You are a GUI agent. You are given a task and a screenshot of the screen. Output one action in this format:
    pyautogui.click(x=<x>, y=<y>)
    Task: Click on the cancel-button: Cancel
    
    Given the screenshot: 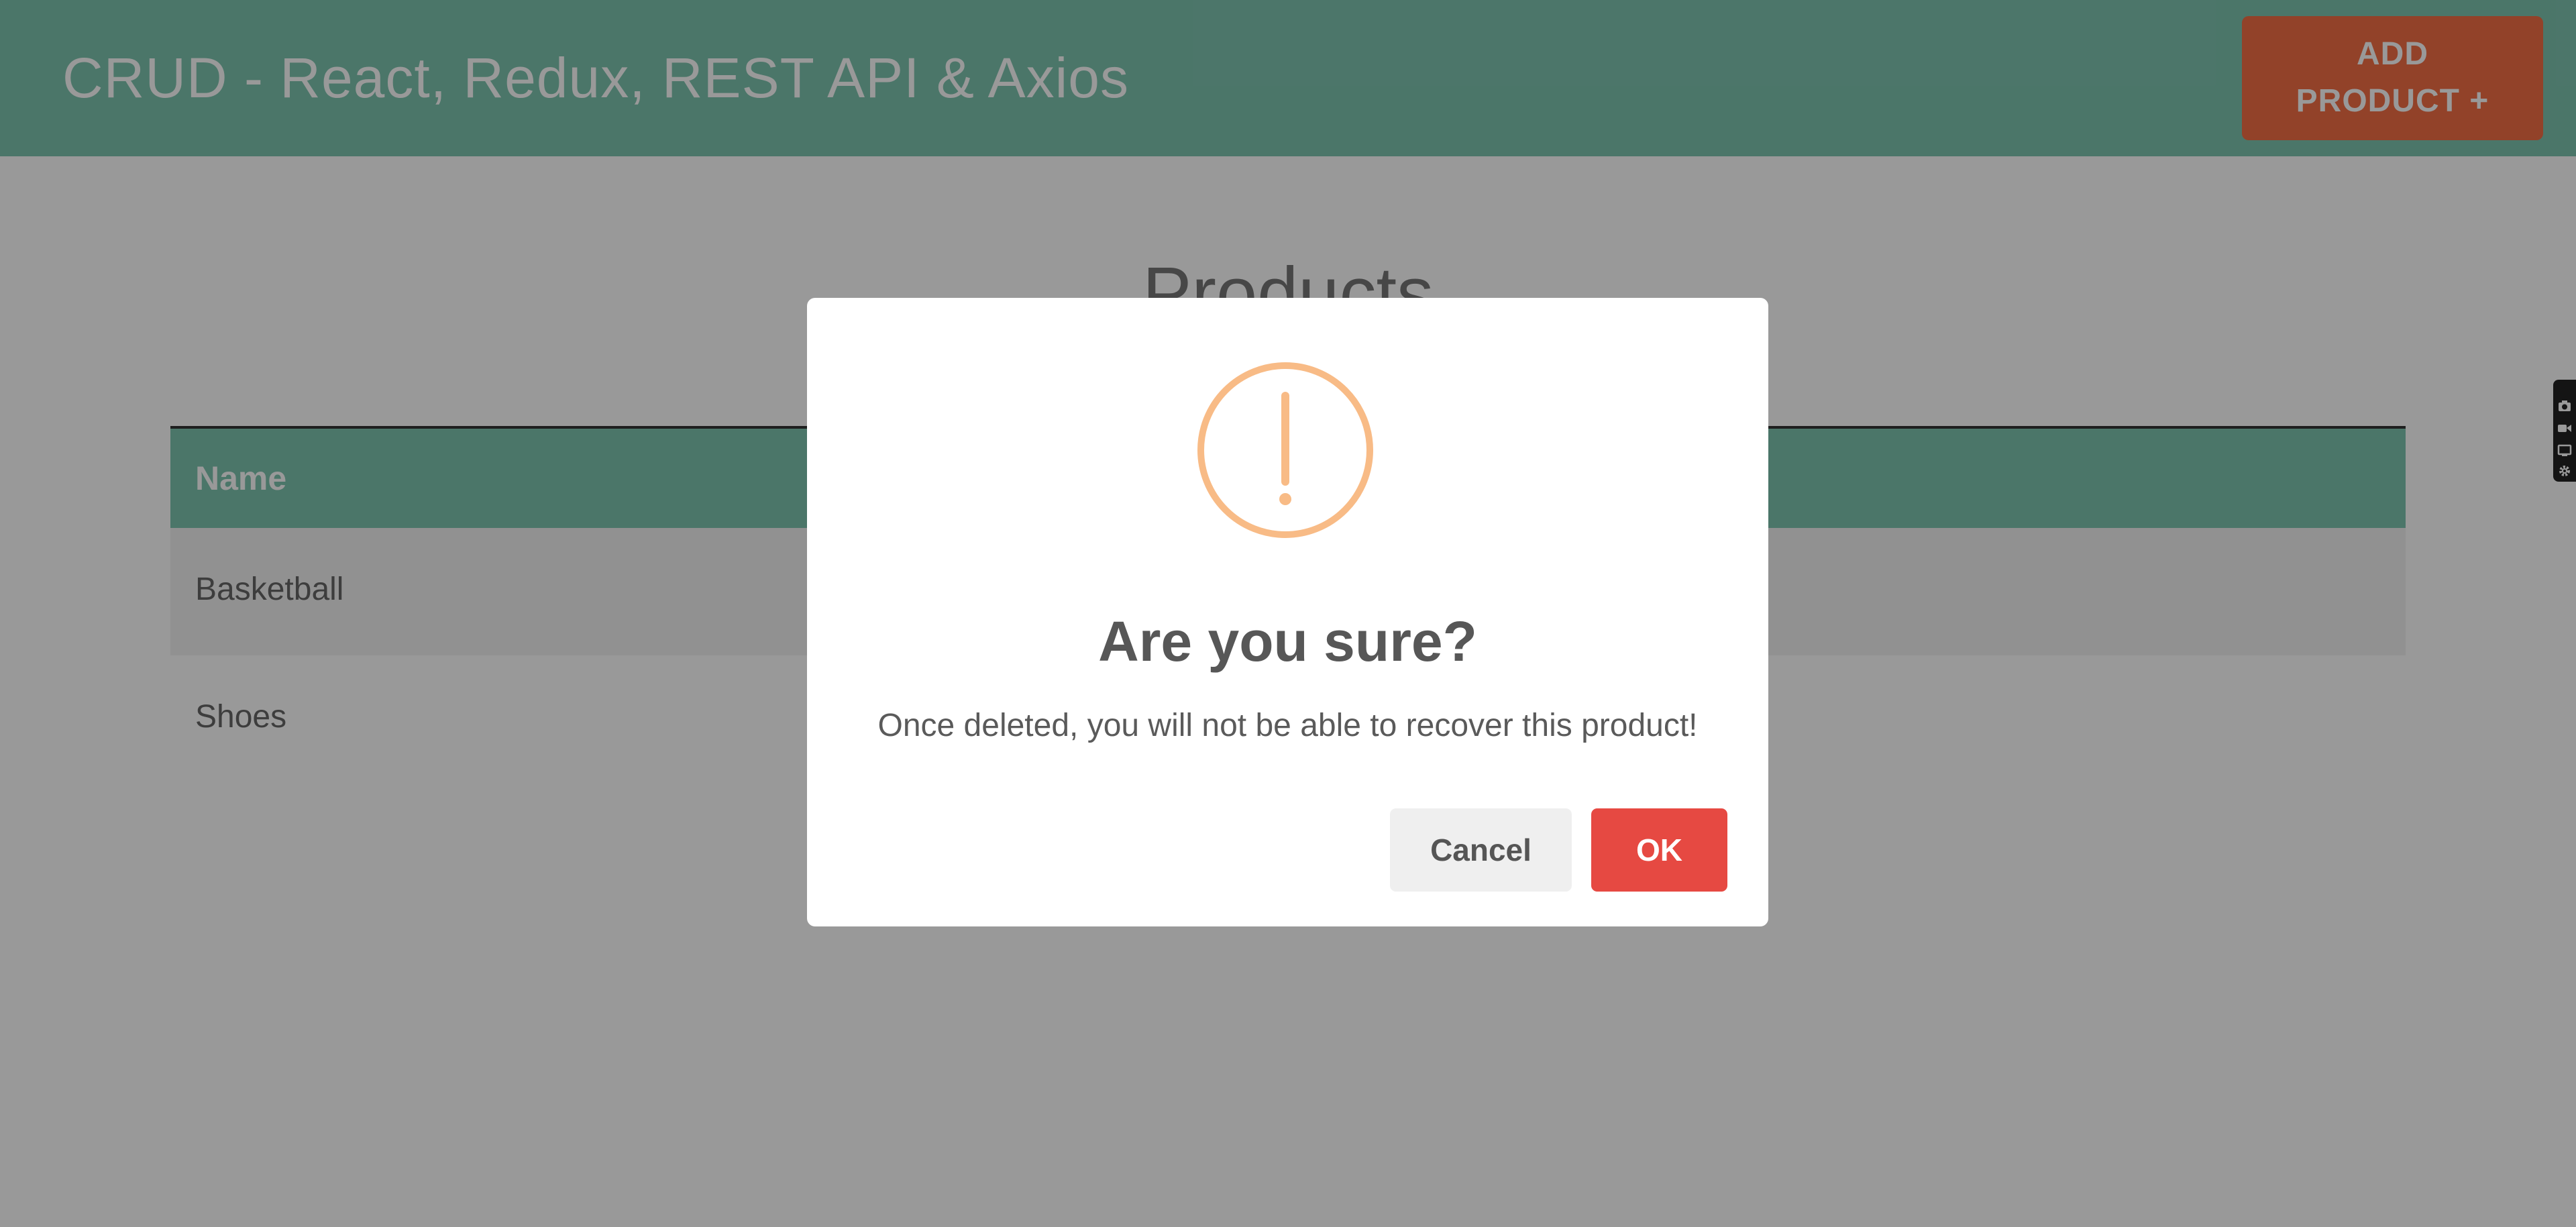 What is the action you would take?
    pyautogui.click(x=1481, y=850)
    